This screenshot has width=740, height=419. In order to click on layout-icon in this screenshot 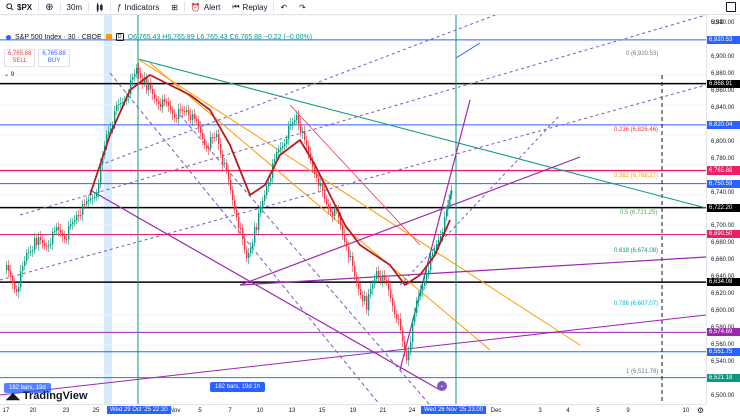, I will do `click(731, 7)`.